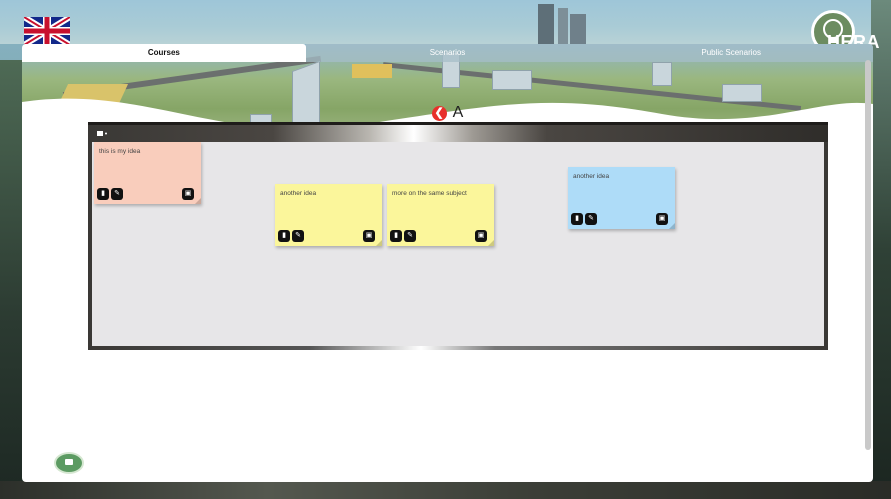 Image resolution: width=891 pixels, height=499 pixels. Describe the element at coordinates (147, 173) in the screenshot. I see `sticky-note: this is my idea ▮ ✎ ▣` at that location.